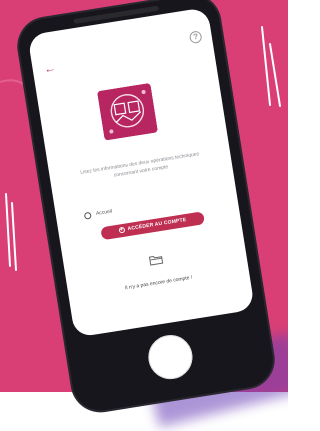 Image resolution: width=320 pixels, height=431 pixels. Describe the element at coordinates (157, 224) in the screenshot. I see `access-account-label: ACCÉDER AU COMPTE` at that location.